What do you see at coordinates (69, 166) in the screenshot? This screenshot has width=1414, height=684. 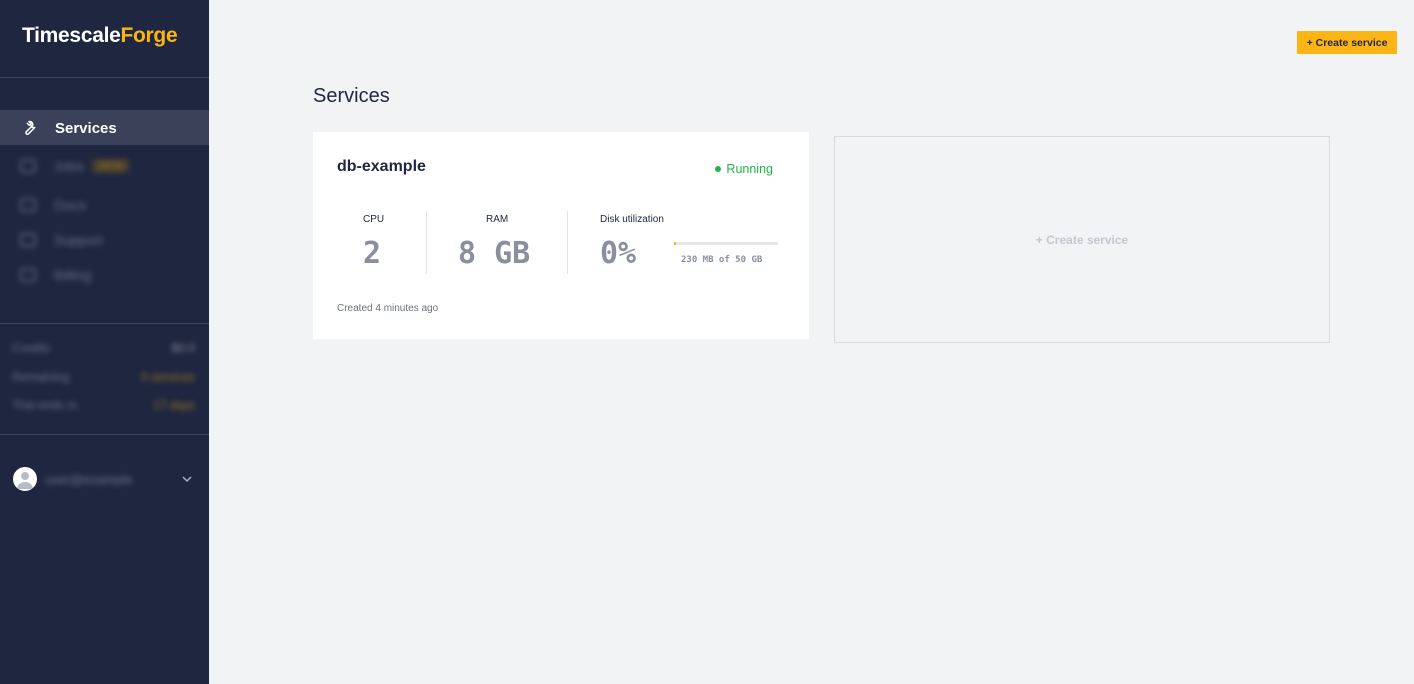 I see `sidebar-item-label: Jobs` at bounding box center [69, 166].